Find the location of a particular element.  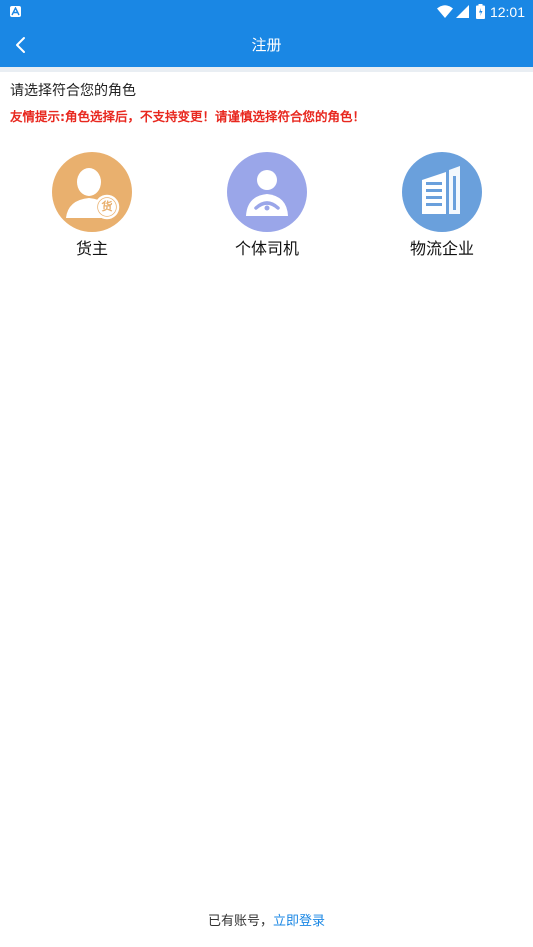

role-option-cargo-owner: 货 货主 is located at coordinates (92, 206).